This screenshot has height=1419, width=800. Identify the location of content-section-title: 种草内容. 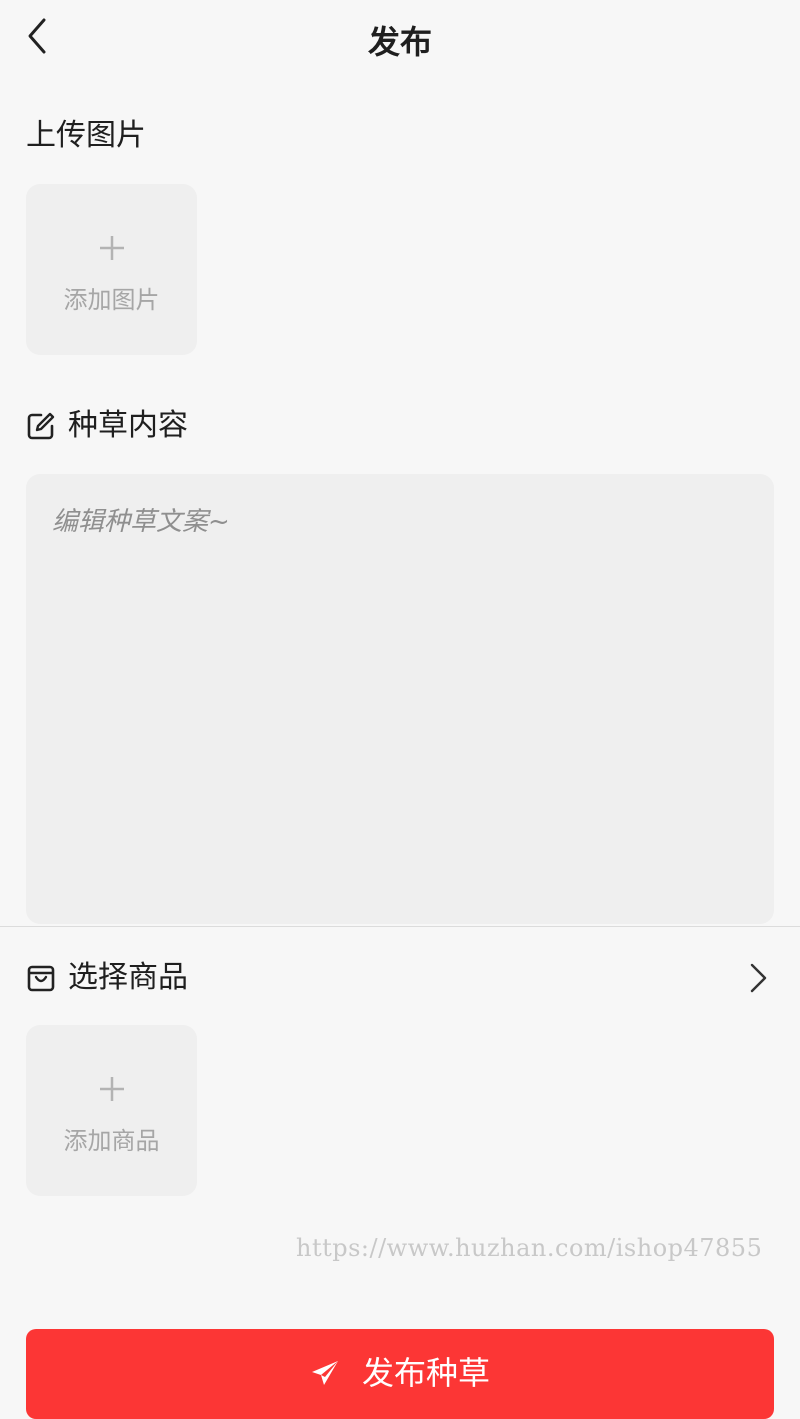
(107, 426).